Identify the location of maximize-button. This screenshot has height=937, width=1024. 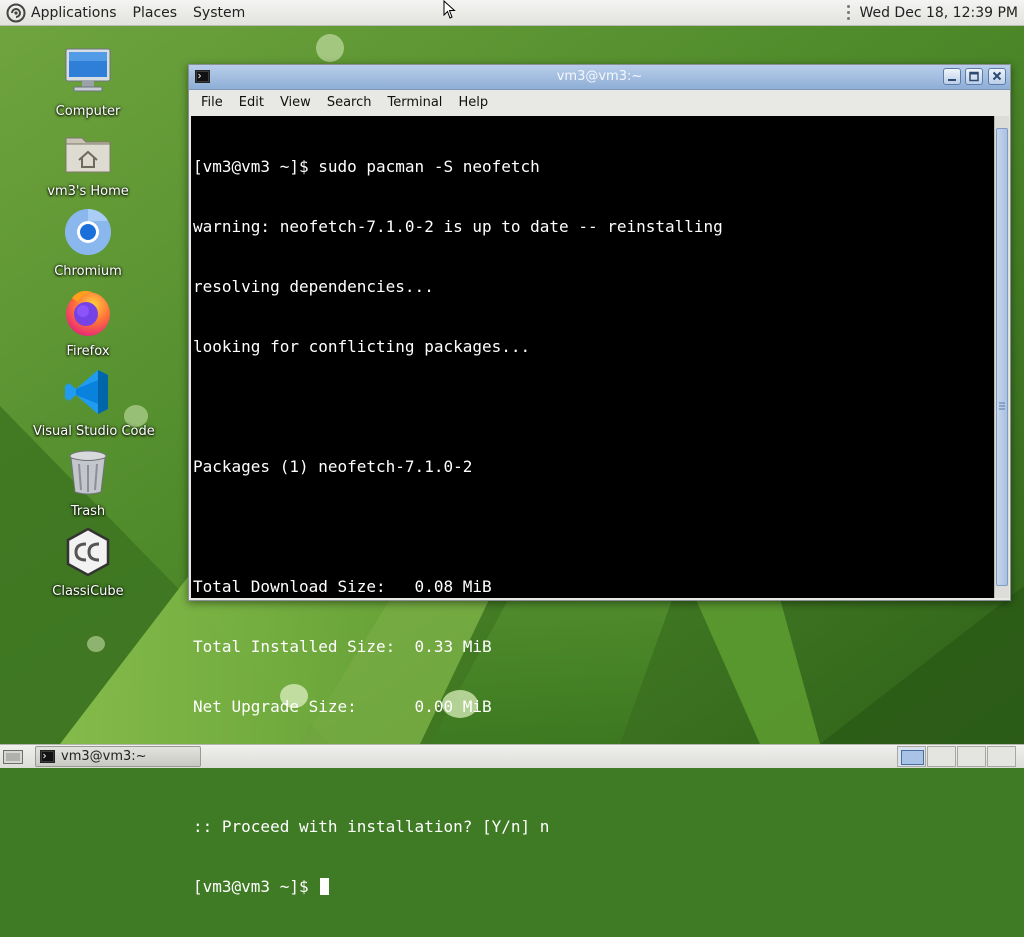
(974, 76).